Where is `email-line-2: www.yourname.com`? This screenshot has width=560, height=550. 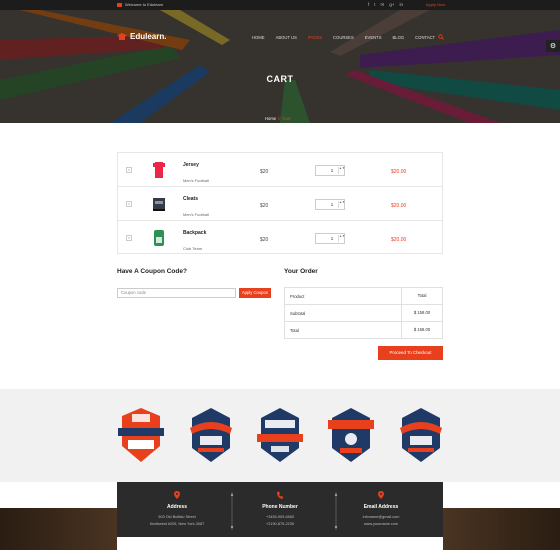 email-line-2: www.yourname.com is located at coordinates (381, 524).